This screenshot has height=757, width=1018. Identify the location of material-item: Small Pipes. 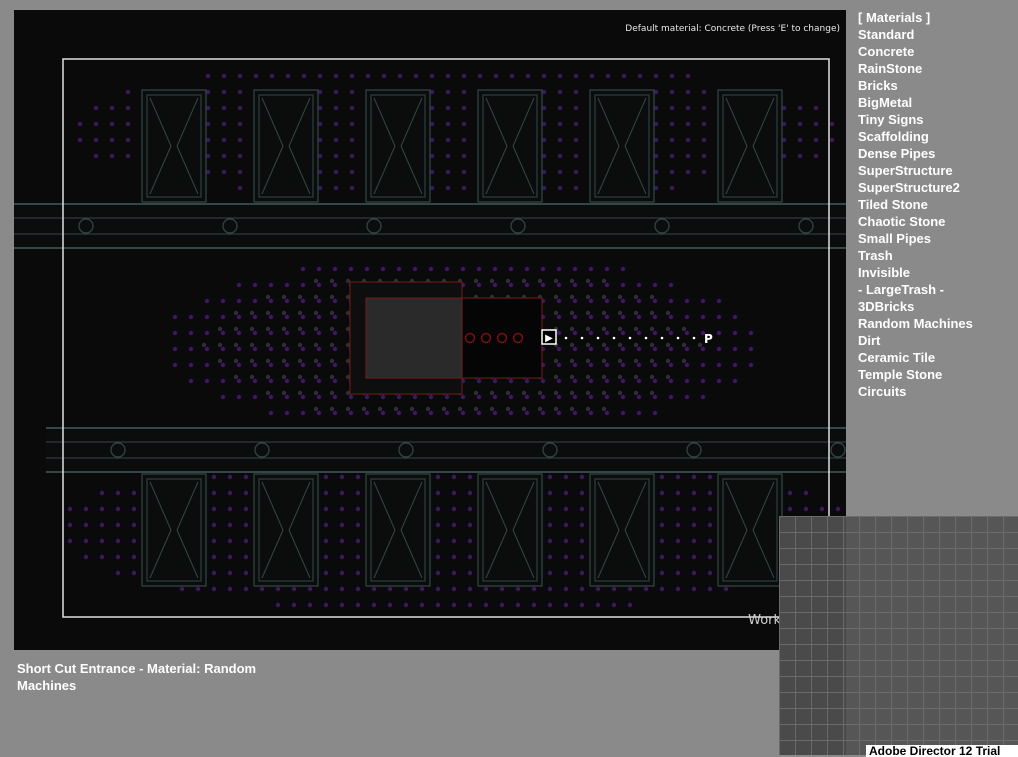
(915, 238).